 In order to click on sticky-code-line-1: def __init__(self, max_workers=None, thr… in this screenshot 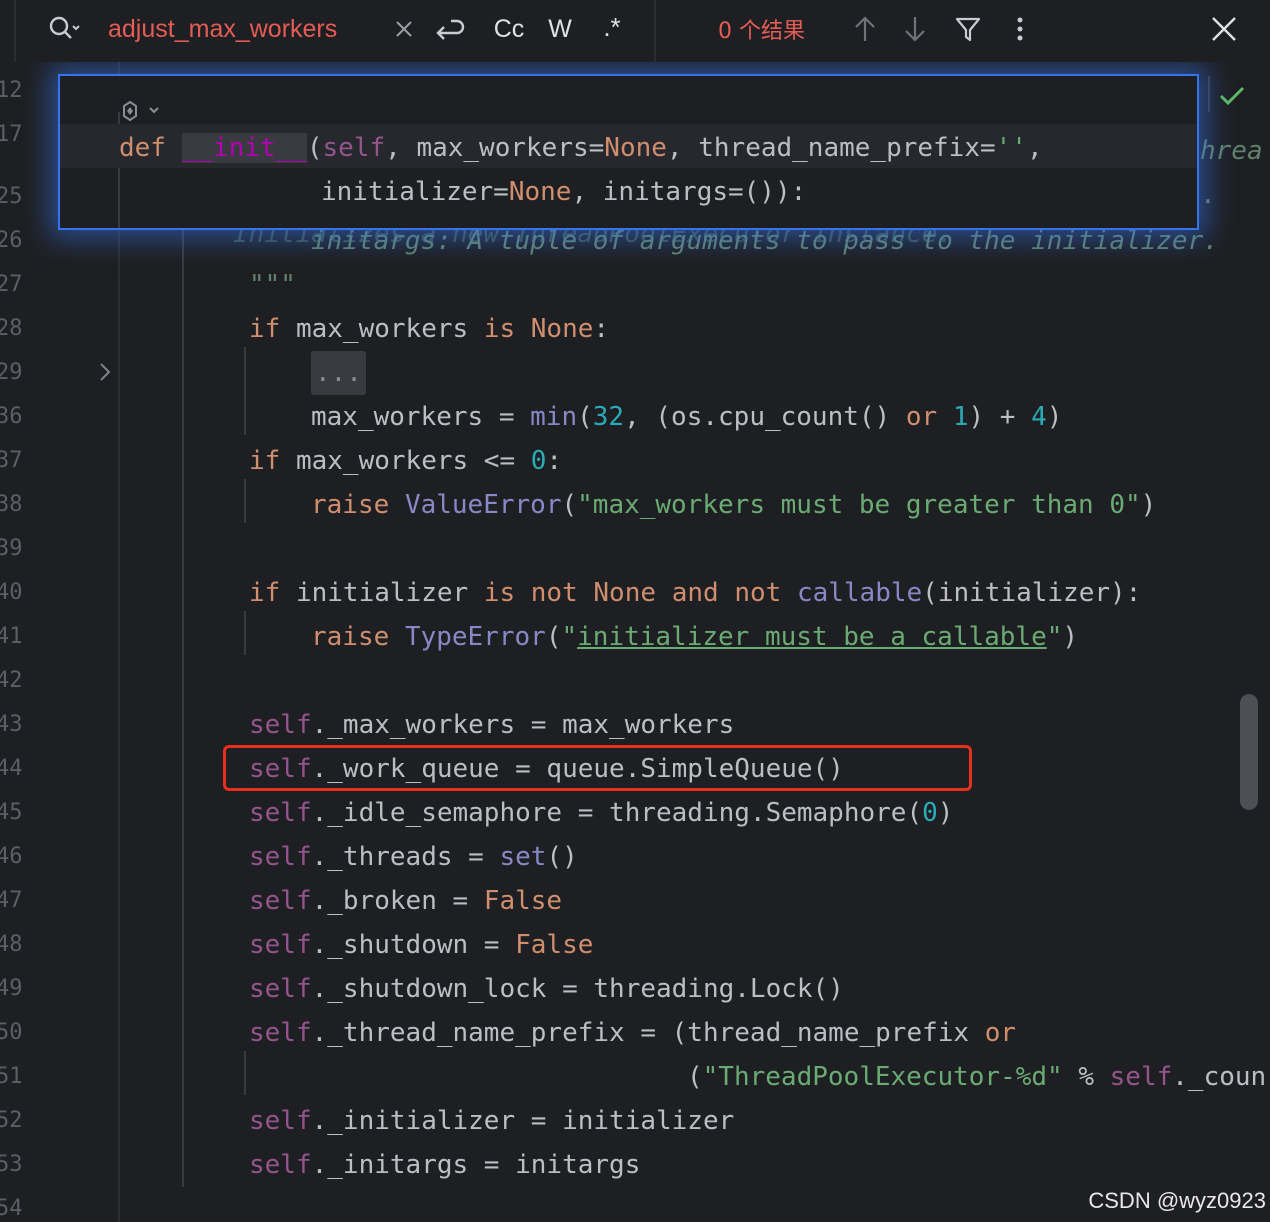, I will do `click(581, 148)`.